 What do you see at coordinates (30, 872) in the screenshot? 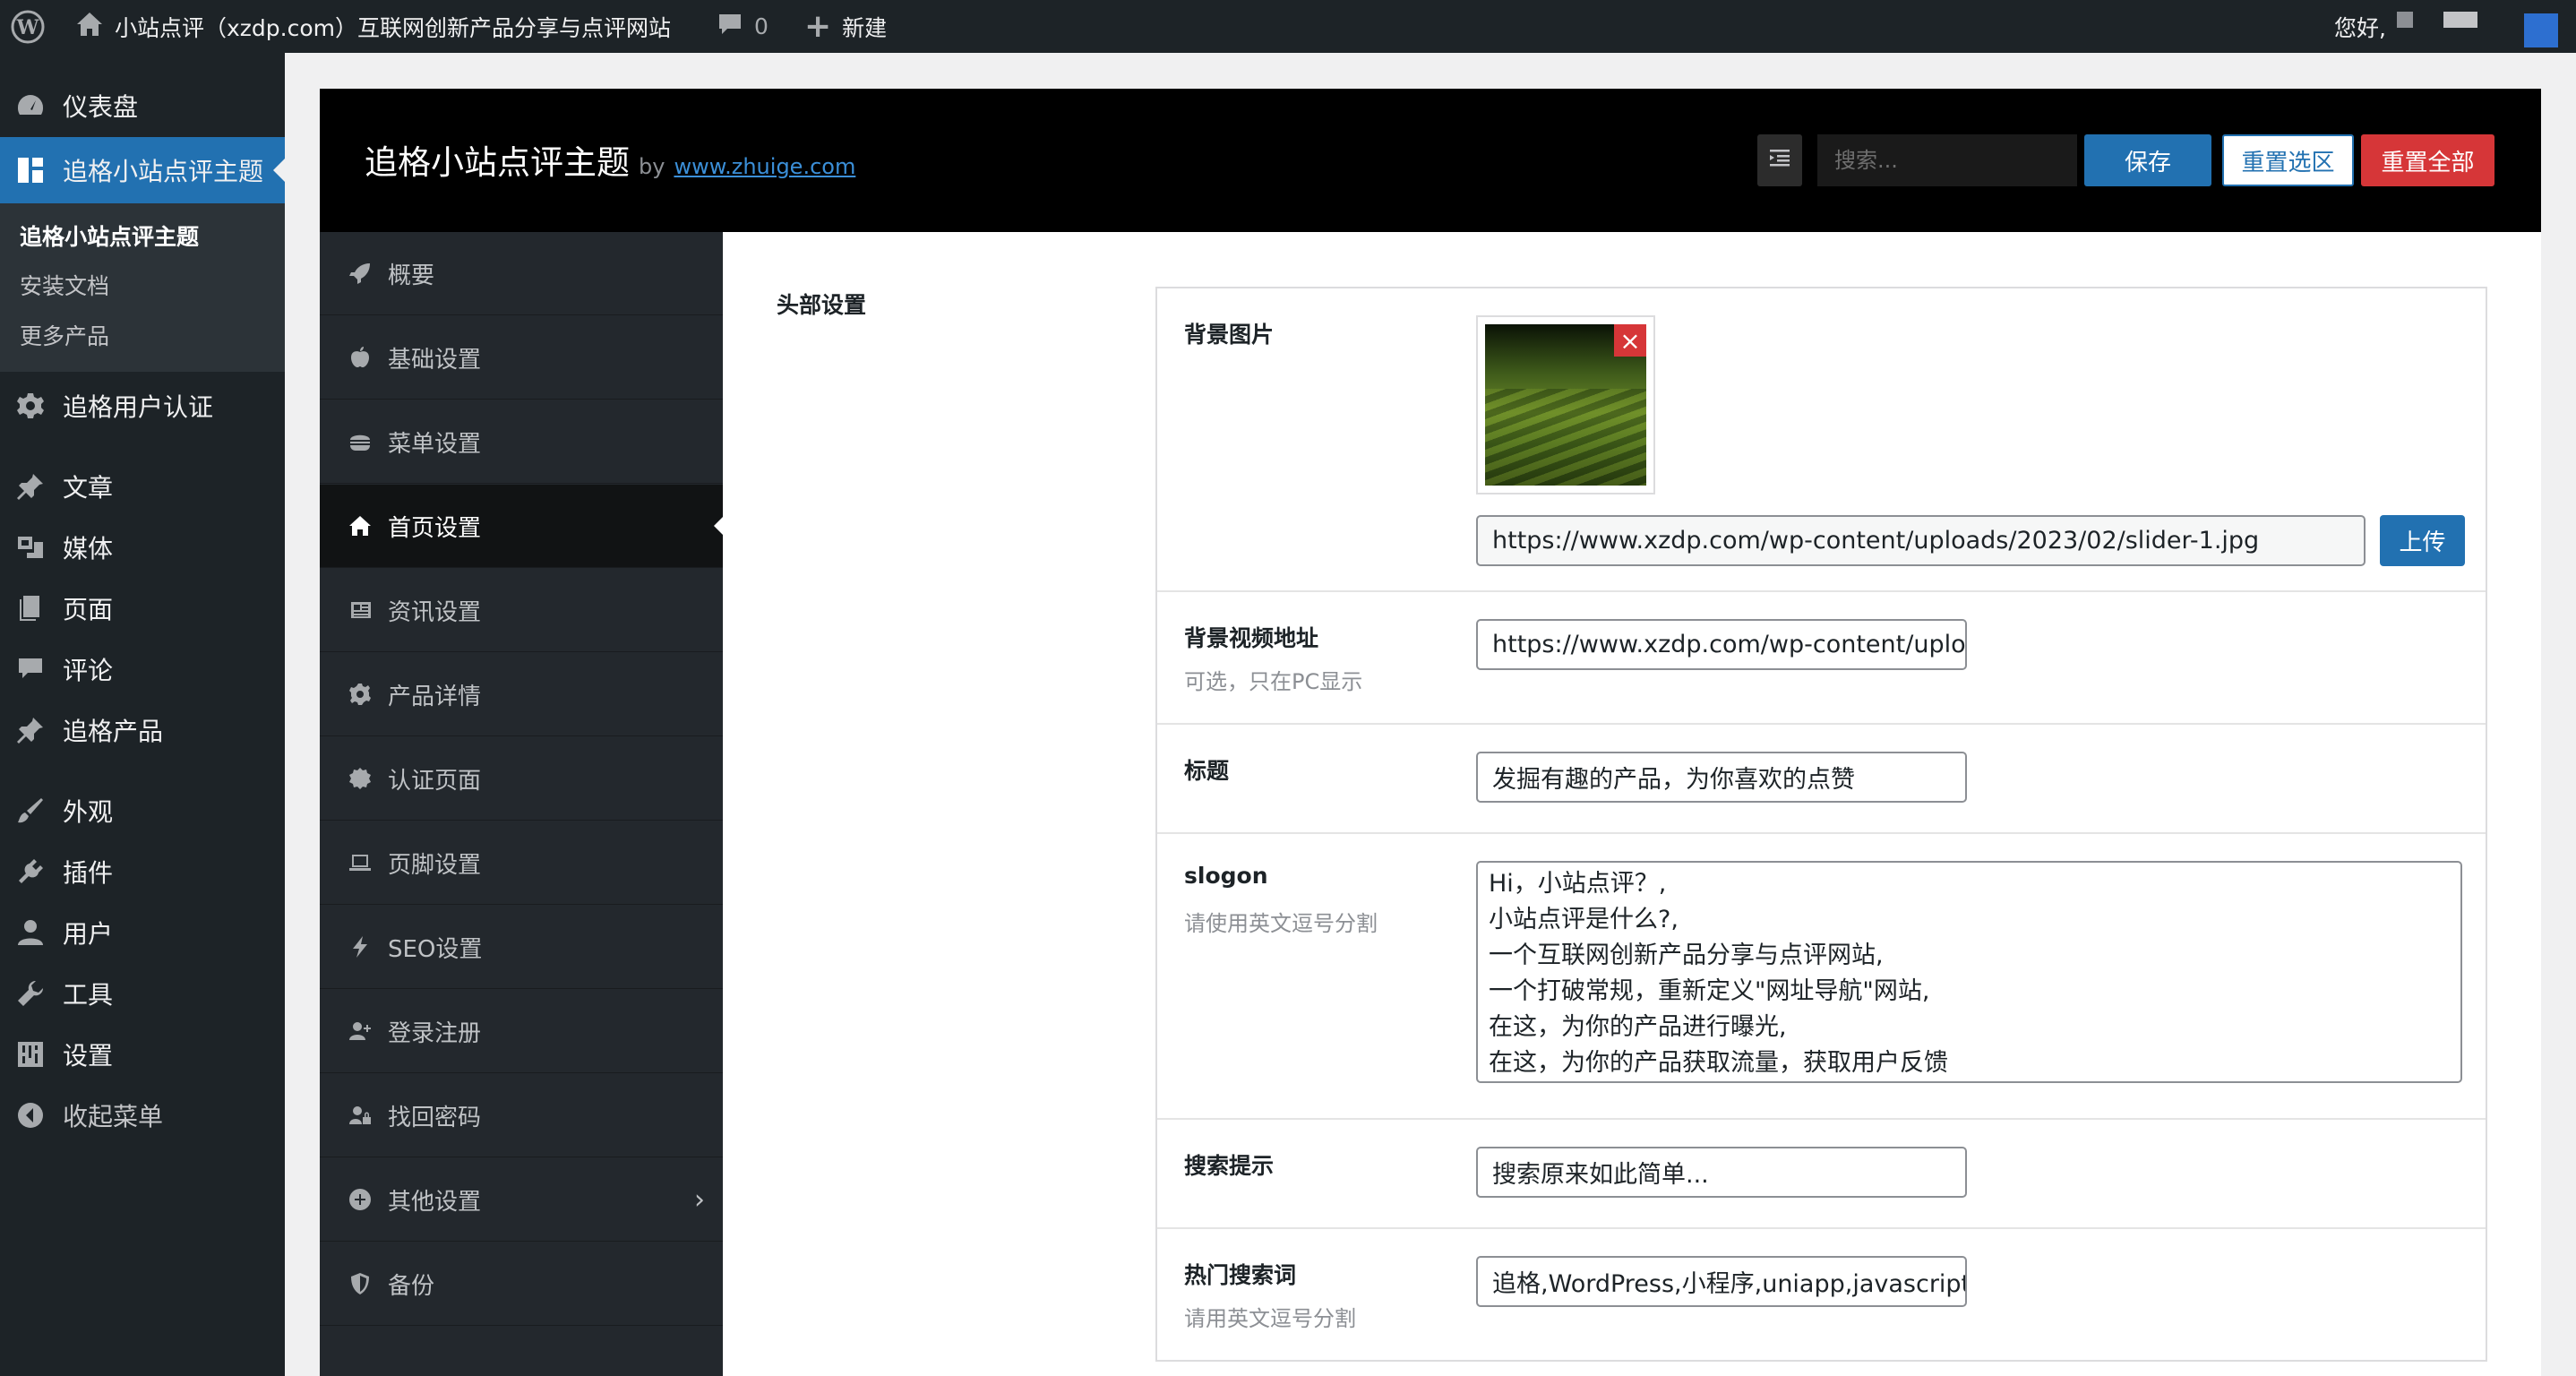
I see `plugin-icon` at bounding box center [30, 872].